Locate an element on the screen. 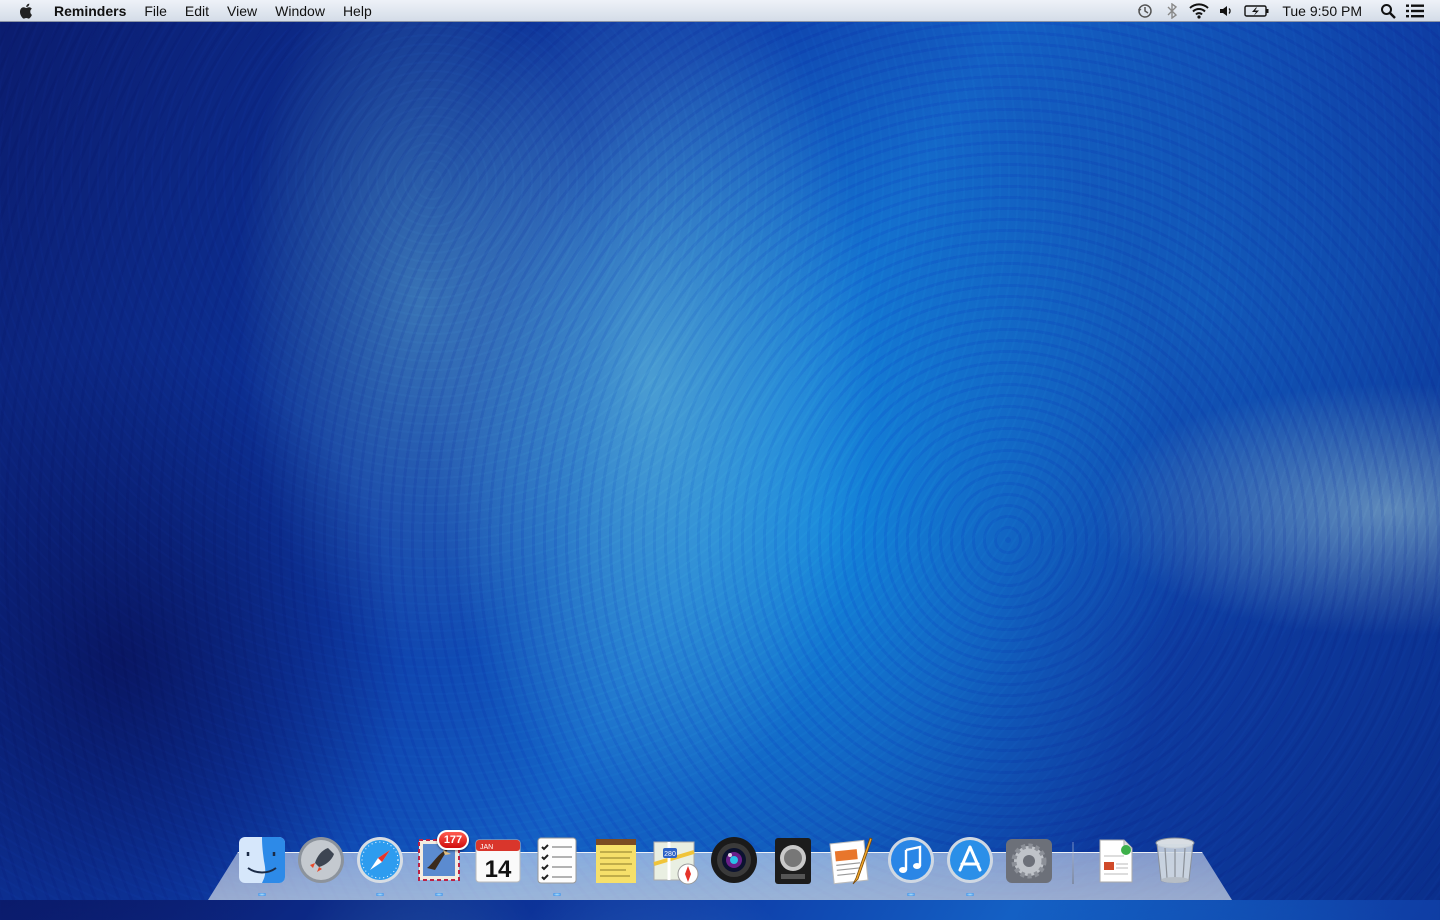 The height and width of the screenshot is (920, 1440). calendar-month: JAN is located at coordinates (486, 847).